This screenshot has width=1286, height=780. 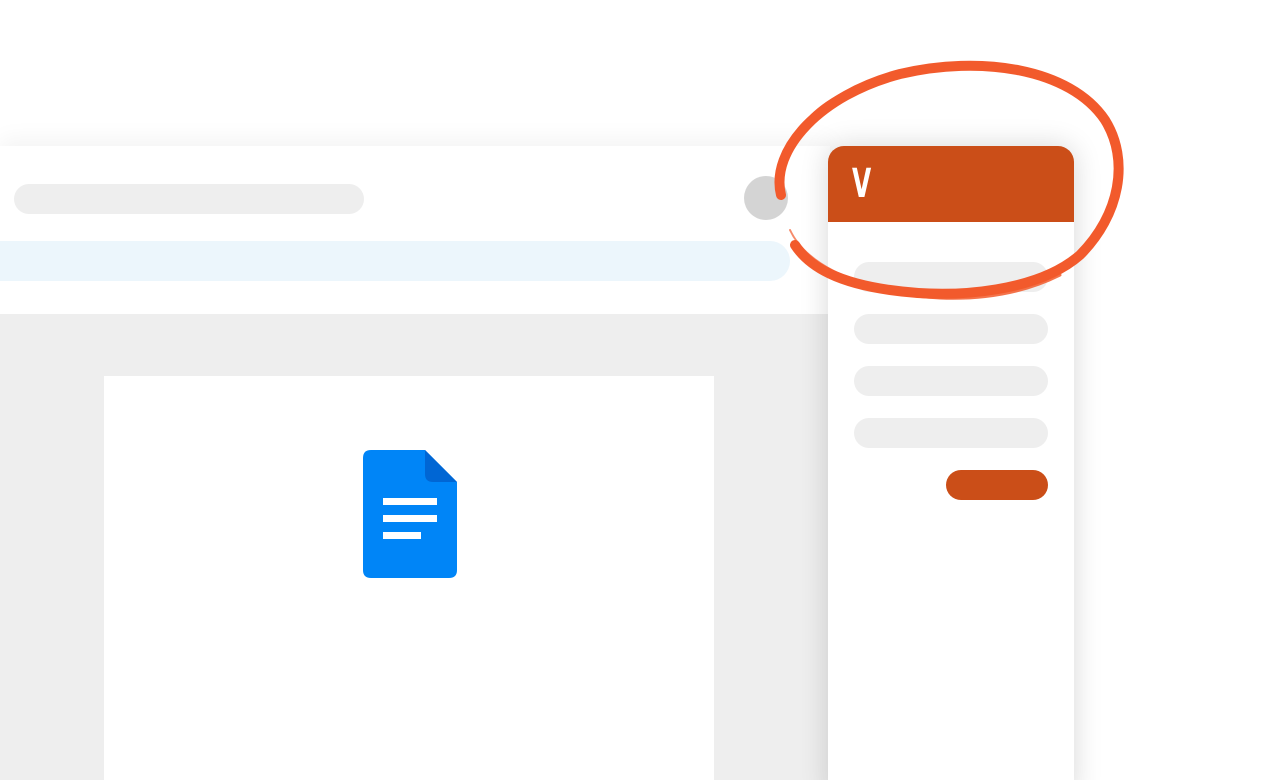 I want to click on panel-header: V, so click(x=951, y=184).